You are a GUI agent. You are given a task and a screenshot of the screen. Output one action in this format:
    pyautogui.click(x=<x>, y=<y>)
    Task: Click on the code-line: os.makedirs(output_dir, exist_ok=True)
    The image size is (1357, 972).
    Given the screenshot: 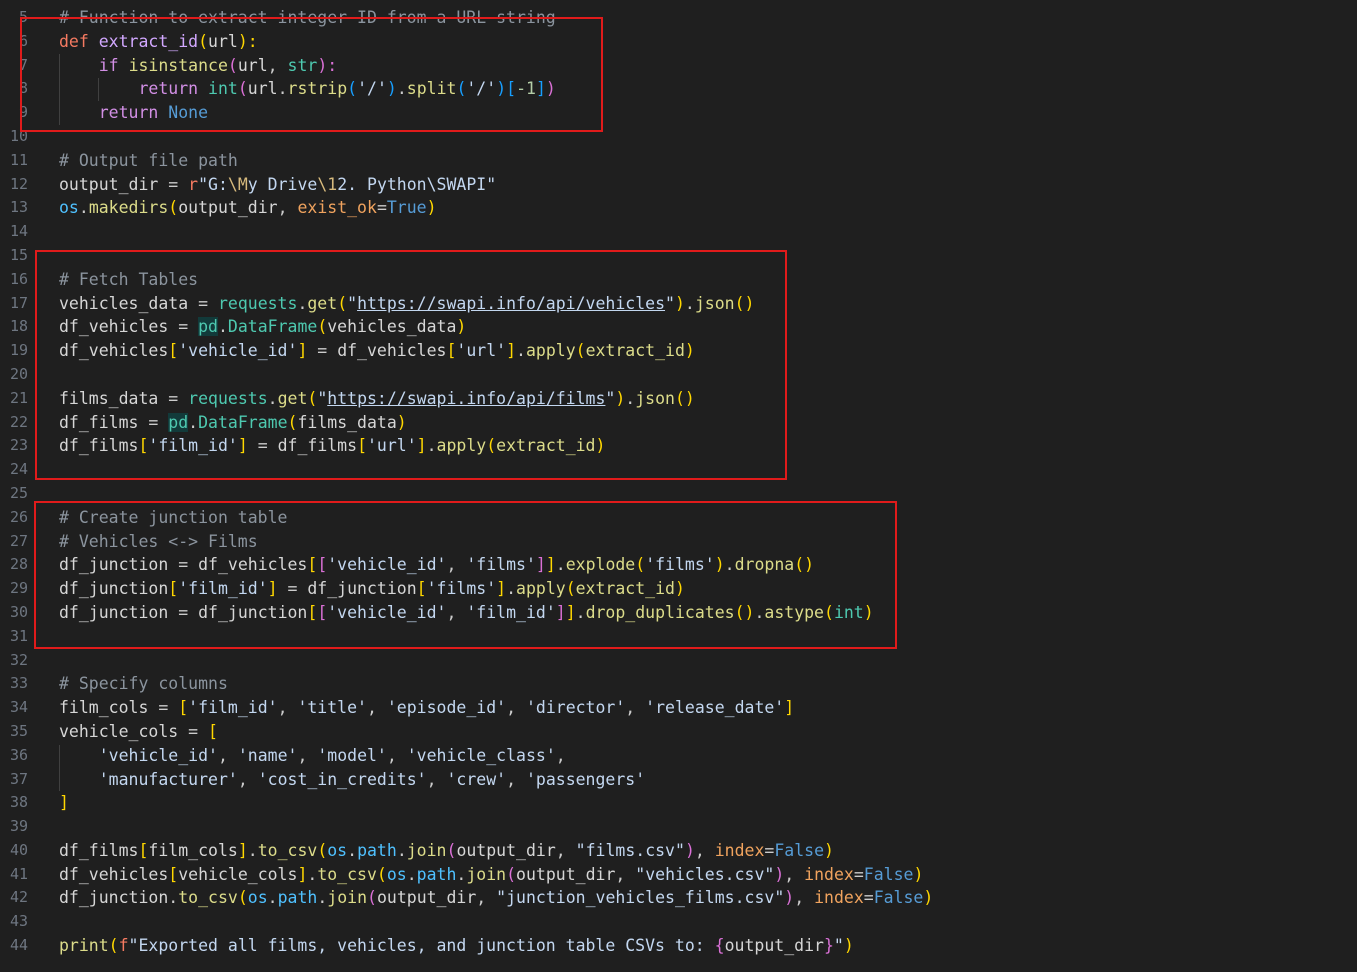 What is the action you would take?
    pyautogui.click(x=496, y=208)
    